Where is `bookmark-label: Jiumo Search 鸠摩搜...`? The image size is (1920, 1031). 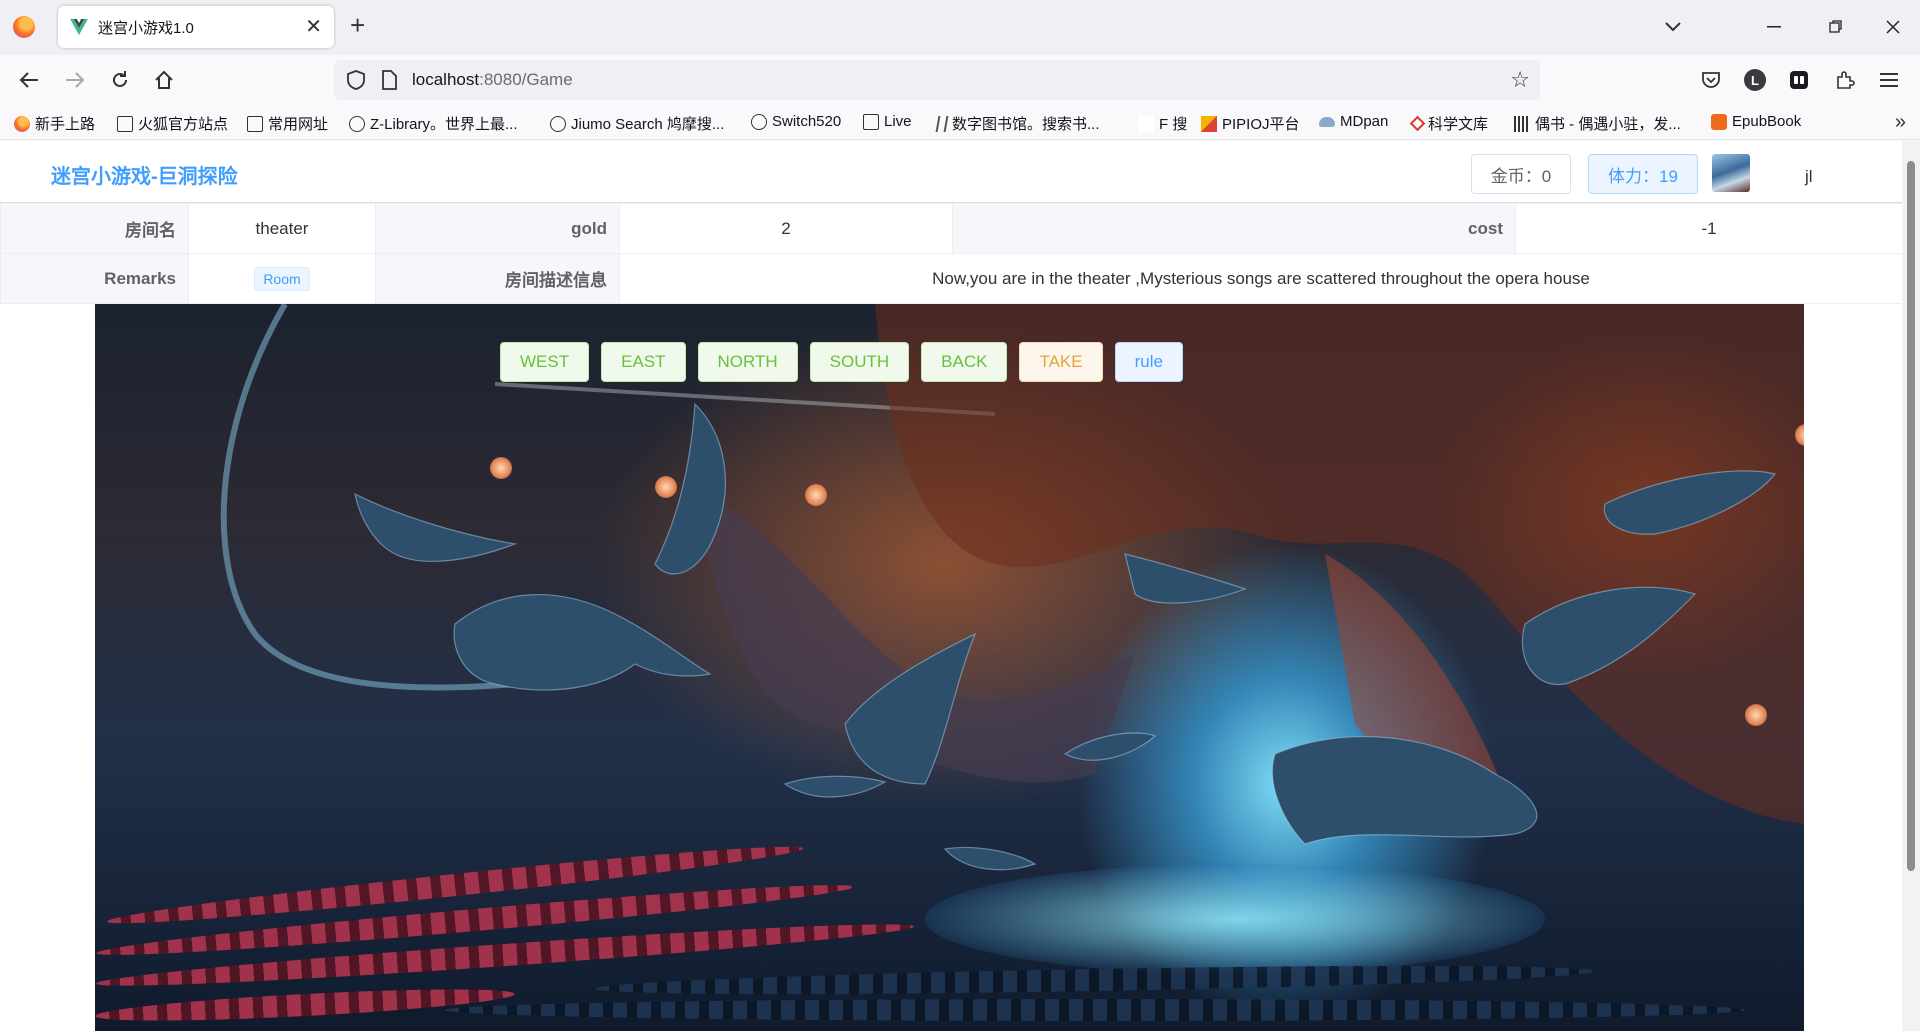
bookmark-label: Jiumo Search 鸠摩搜... is located at coordinates (648, 124).